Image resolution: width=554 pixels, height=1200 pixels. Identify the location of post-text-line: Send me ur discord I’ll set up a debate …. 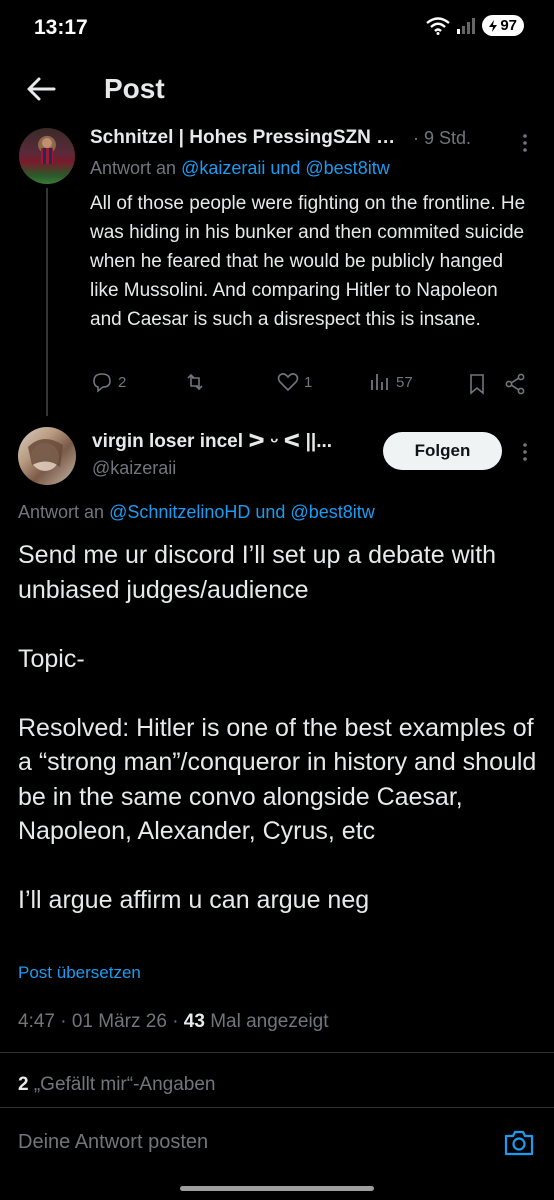
(257, 572).